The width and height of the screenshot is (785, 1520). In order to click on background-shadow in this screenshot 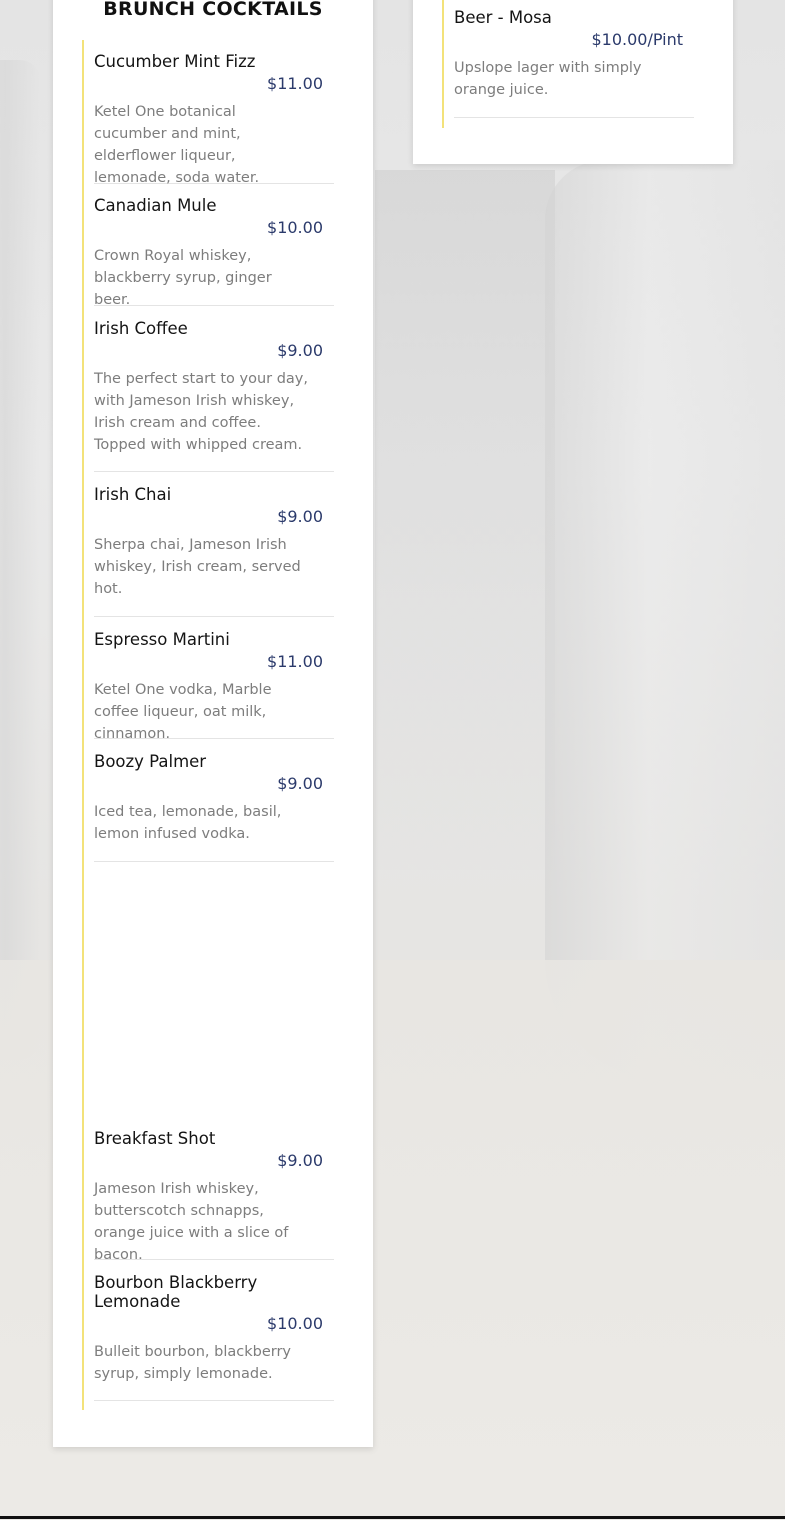, I will do `click(465, 520)`.